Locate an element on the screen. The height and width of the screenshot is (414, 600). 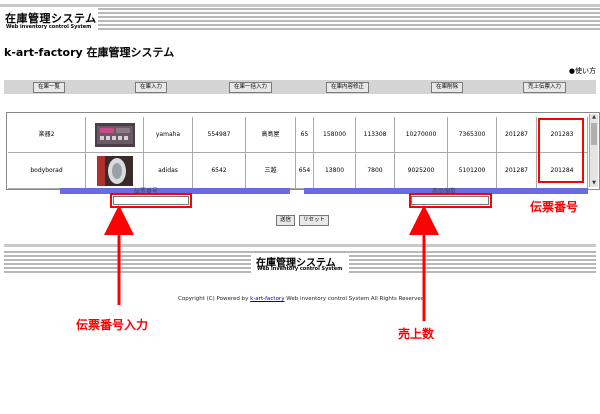
annotation-slip-input: 伝票番号入力 is located at coordinates (112, 325).